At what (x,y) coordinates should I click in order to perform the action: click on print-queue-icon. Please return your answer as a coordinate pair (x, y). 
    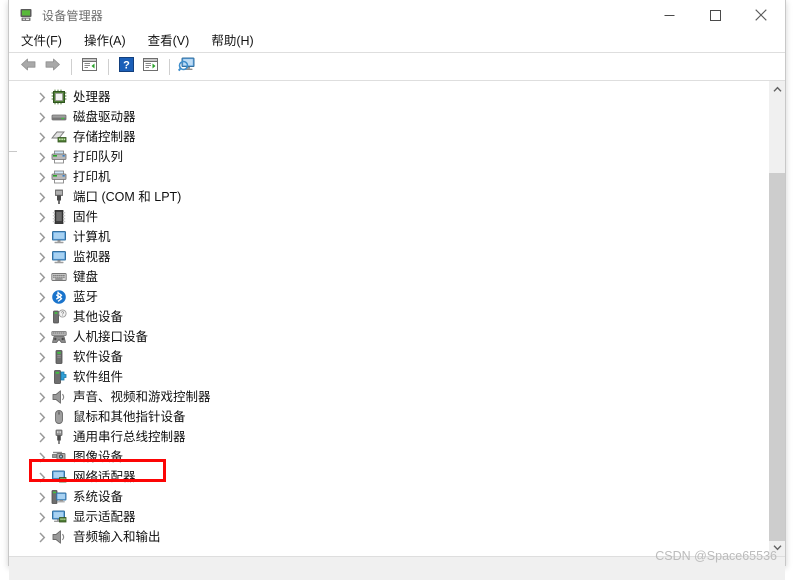
    Looking at the image, I should click on (59, 157).